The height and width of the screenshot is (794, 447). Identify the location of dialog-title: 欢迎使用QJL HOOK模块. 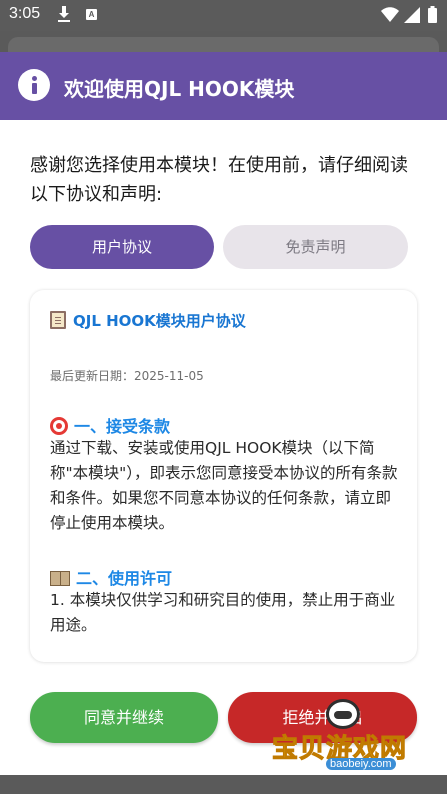
(179, 89).